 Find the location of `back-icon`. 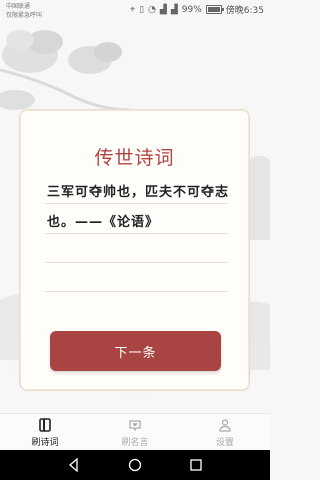

back-icon is located at coordinates (74, 465).